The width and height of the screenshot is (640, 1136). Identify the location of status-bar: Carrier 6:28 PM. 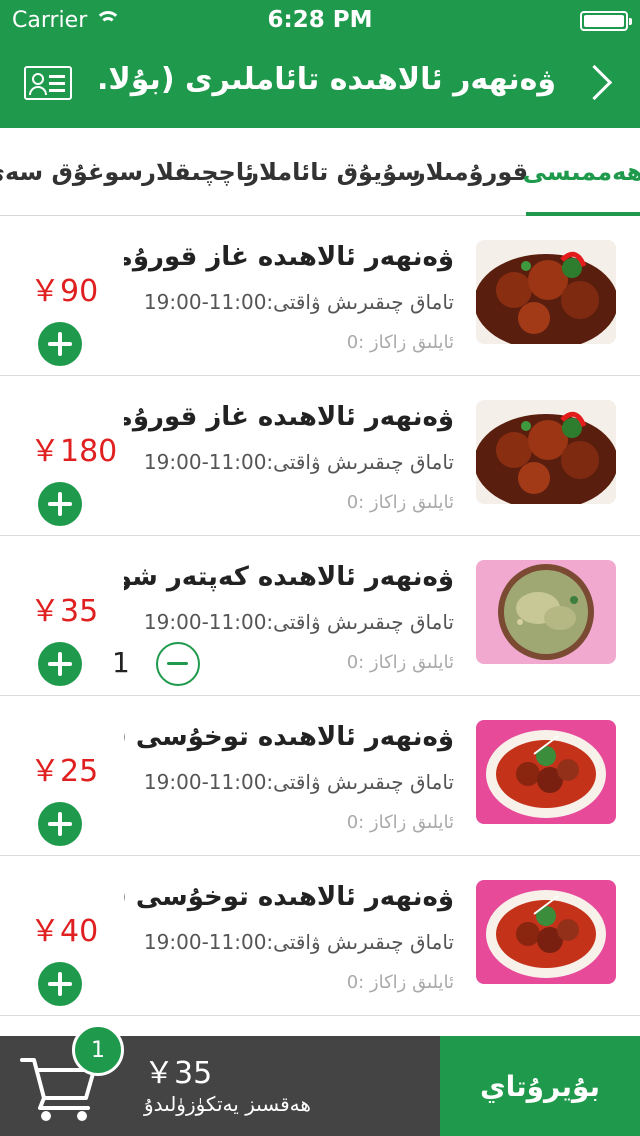
(320, 20).